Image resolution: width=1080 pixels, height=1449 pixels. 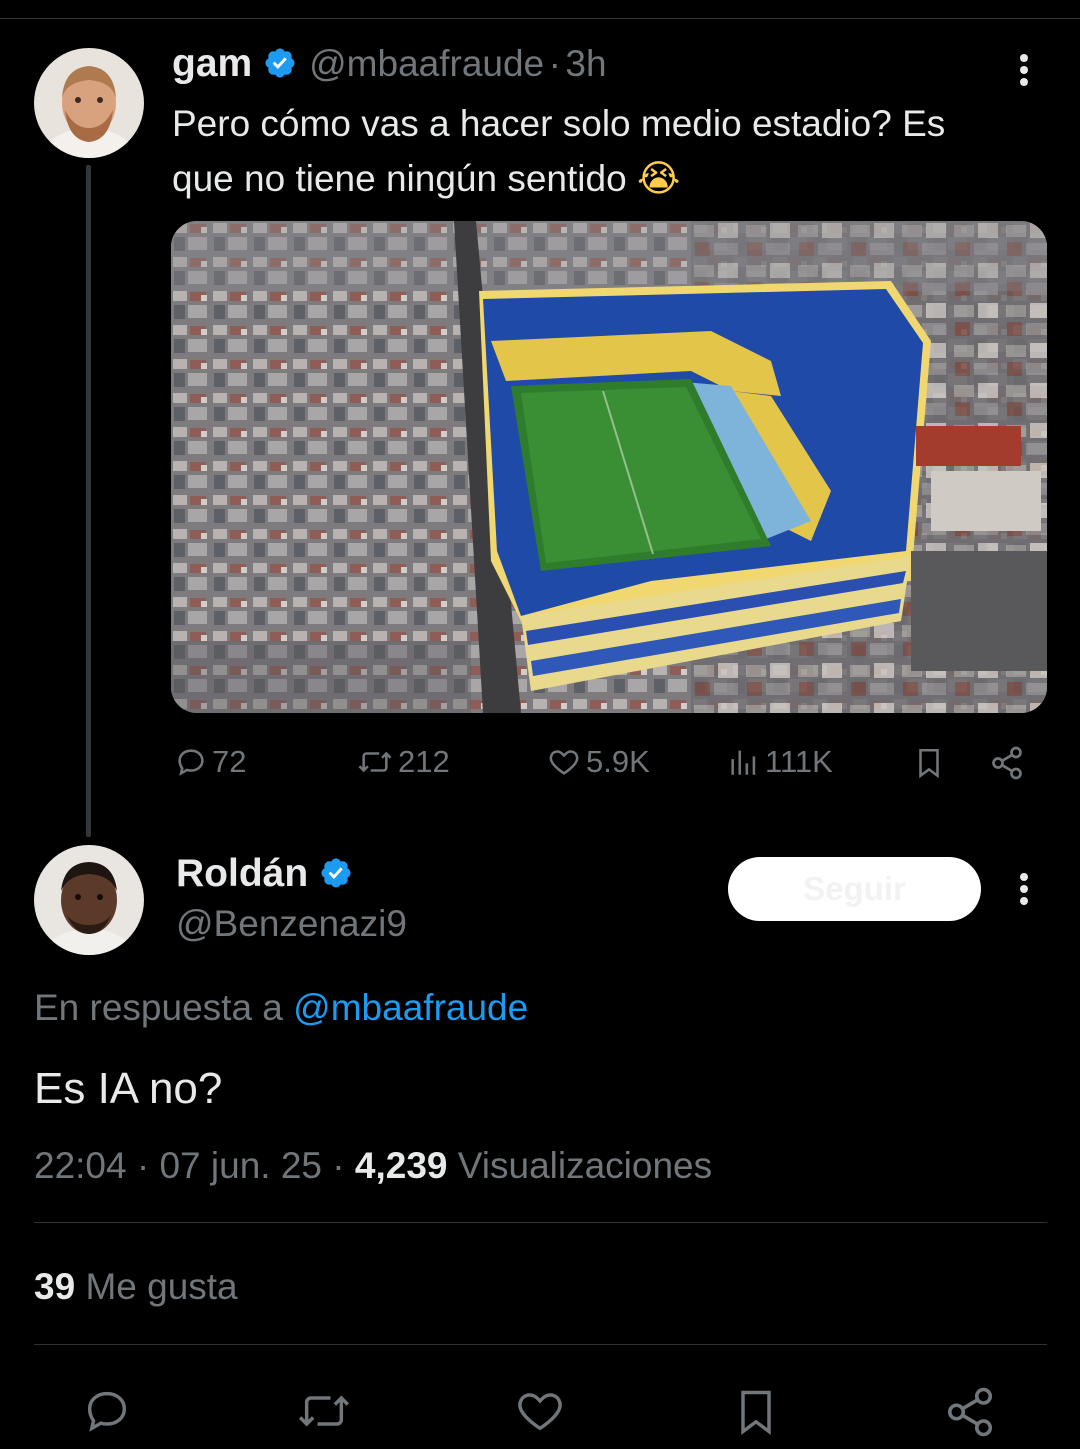 What do you see at coordinates (88, 501) in the screenshot?
I see `thread-connector` at bounding box center [88, 501].